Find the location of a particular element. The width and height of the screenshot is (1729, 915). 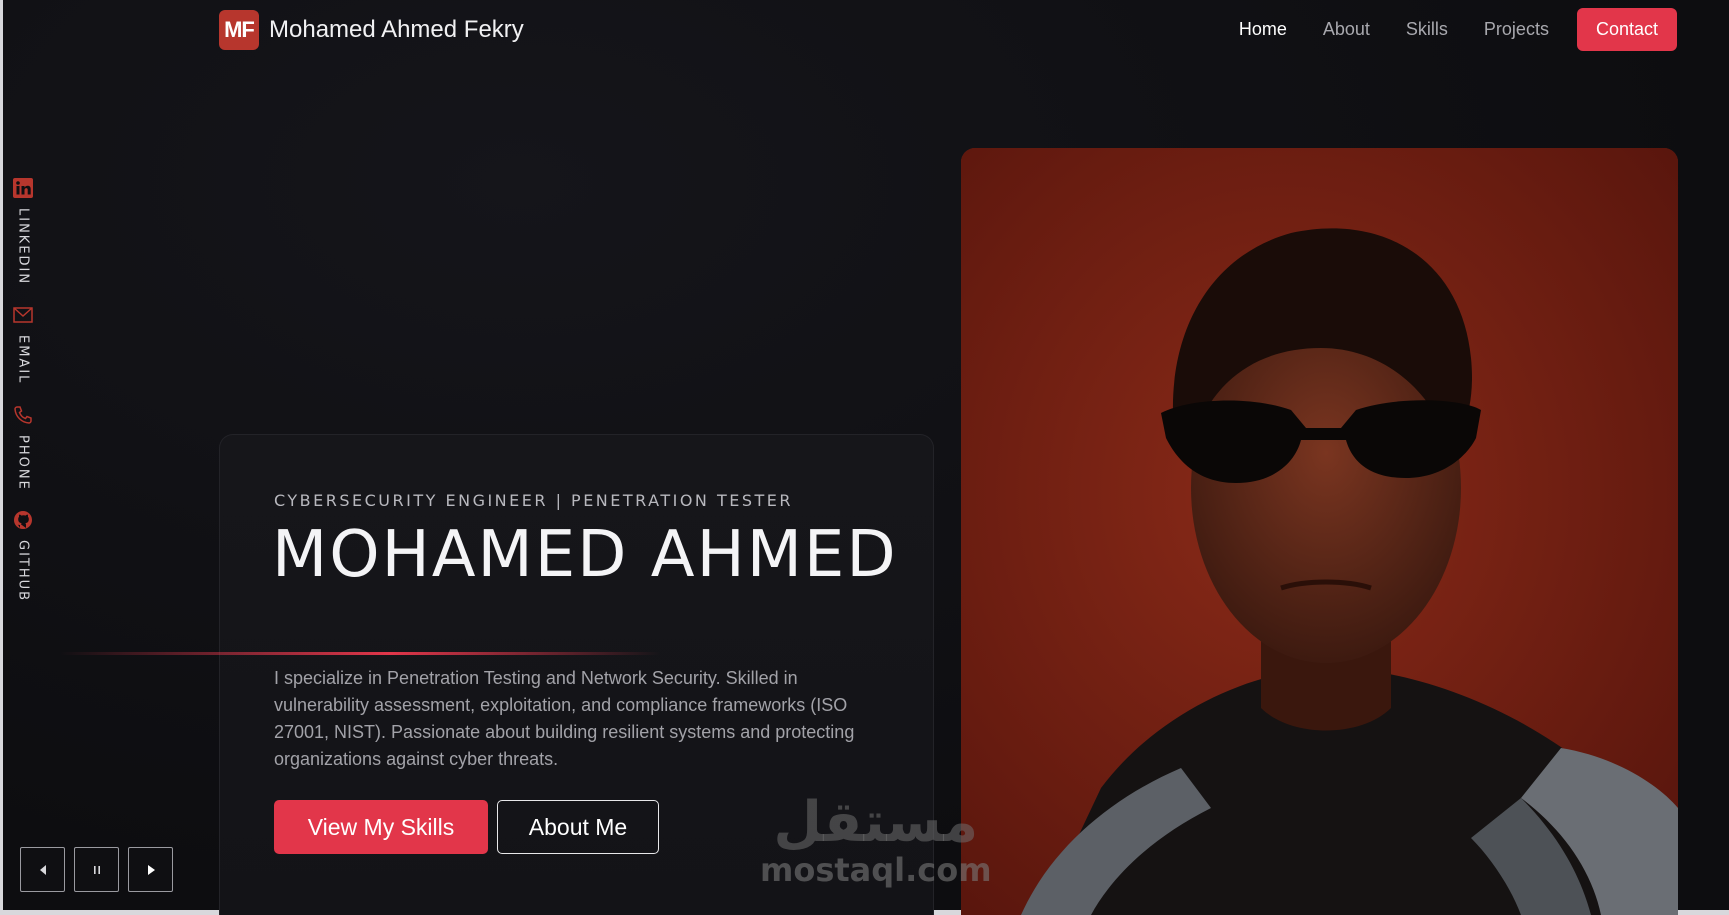

brand-logo: MF Mohamed Ahmed Fekry is located at coordinates (371, 30).